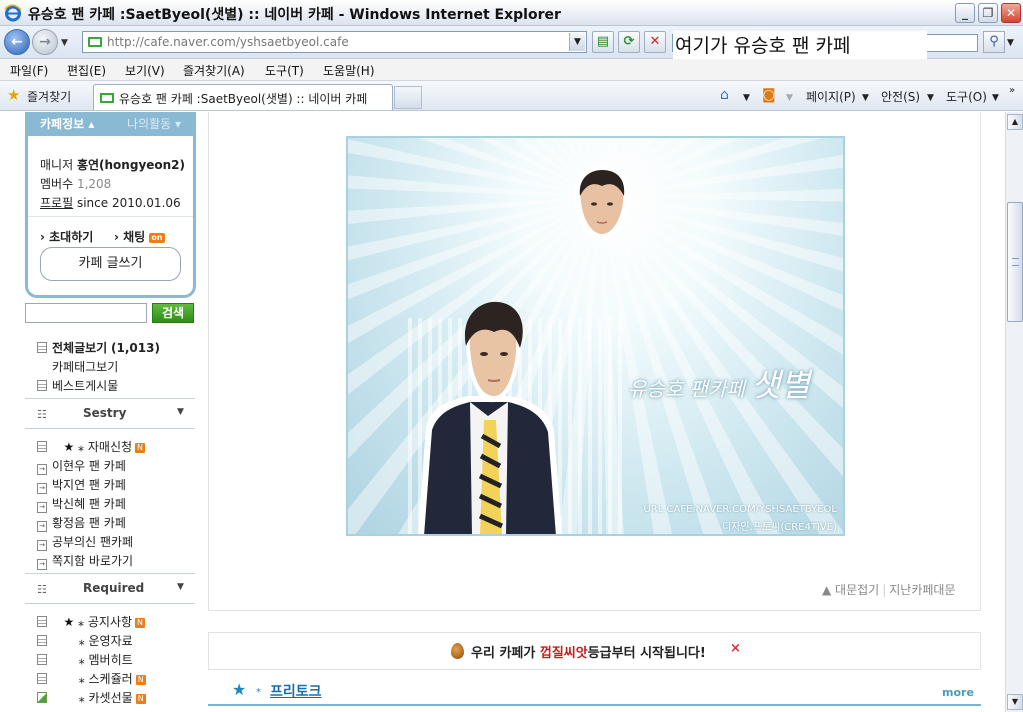 The width and height of the screenshot is (1023, 712). What do you see at coordinates (769, 95) in the screenshot?
I see `rss-icon: ◙` at bounding box center [769, 95].